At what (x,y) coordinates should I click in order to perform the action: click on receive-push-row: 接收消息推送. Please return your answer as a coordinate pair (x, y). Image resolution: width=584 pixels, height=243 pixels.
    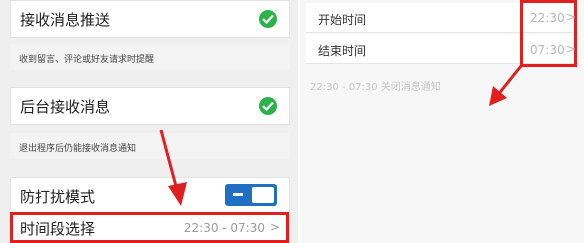
    Looking at the image, I should click on (150, 19).